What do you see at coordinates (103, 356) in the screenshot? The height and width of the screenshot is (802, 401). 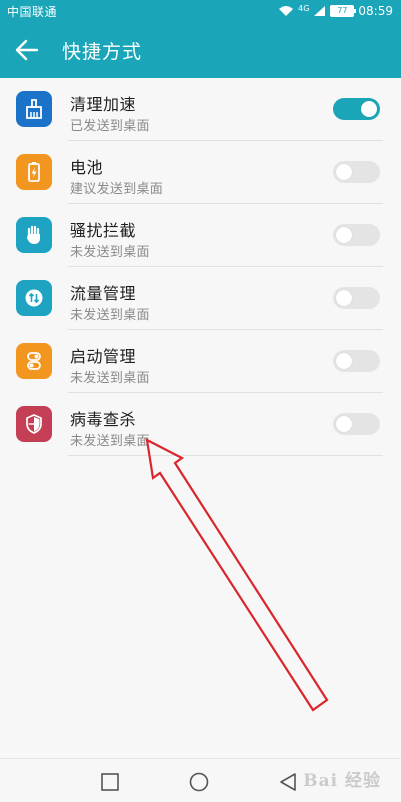 I see `shortcut-title: 启动管理` at bounding box center [103, 356].